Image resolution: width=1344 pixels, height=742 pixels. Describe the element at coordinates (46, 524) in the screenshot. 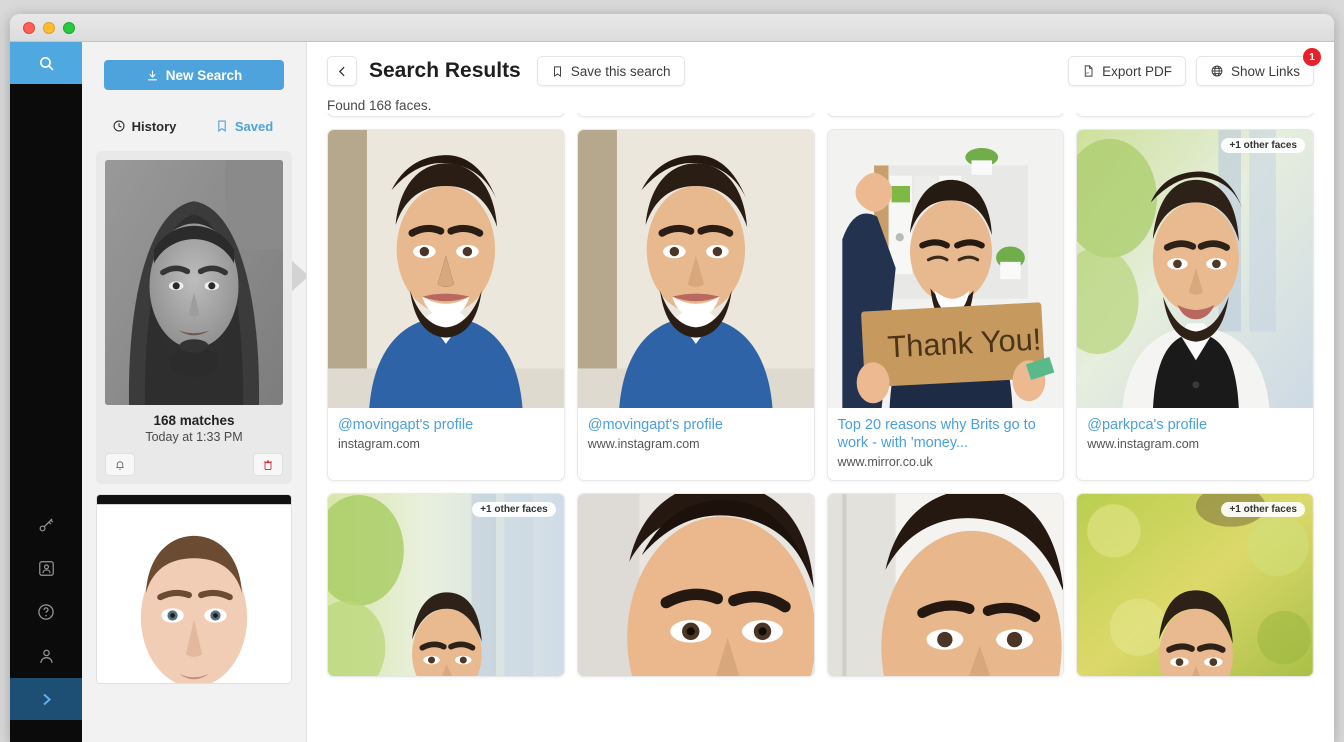

I see `rail-item-tools` at that location.